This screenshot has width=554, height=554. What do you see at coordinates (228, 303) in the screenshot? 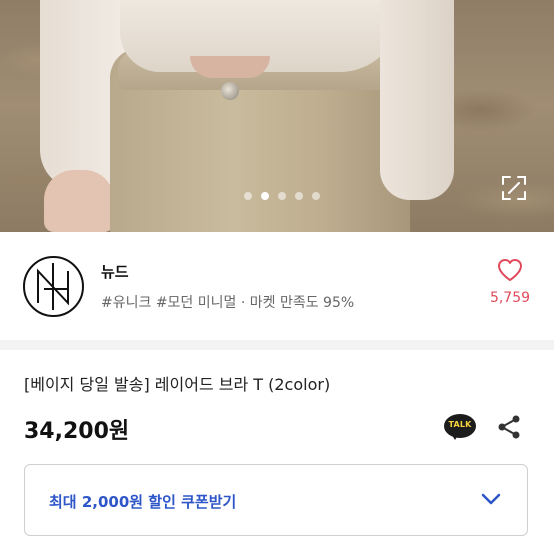
I see `brand-tags: #유니크 #모던 미니멀 · 마켓 만족도 95%` at bounding box center [228, 303].